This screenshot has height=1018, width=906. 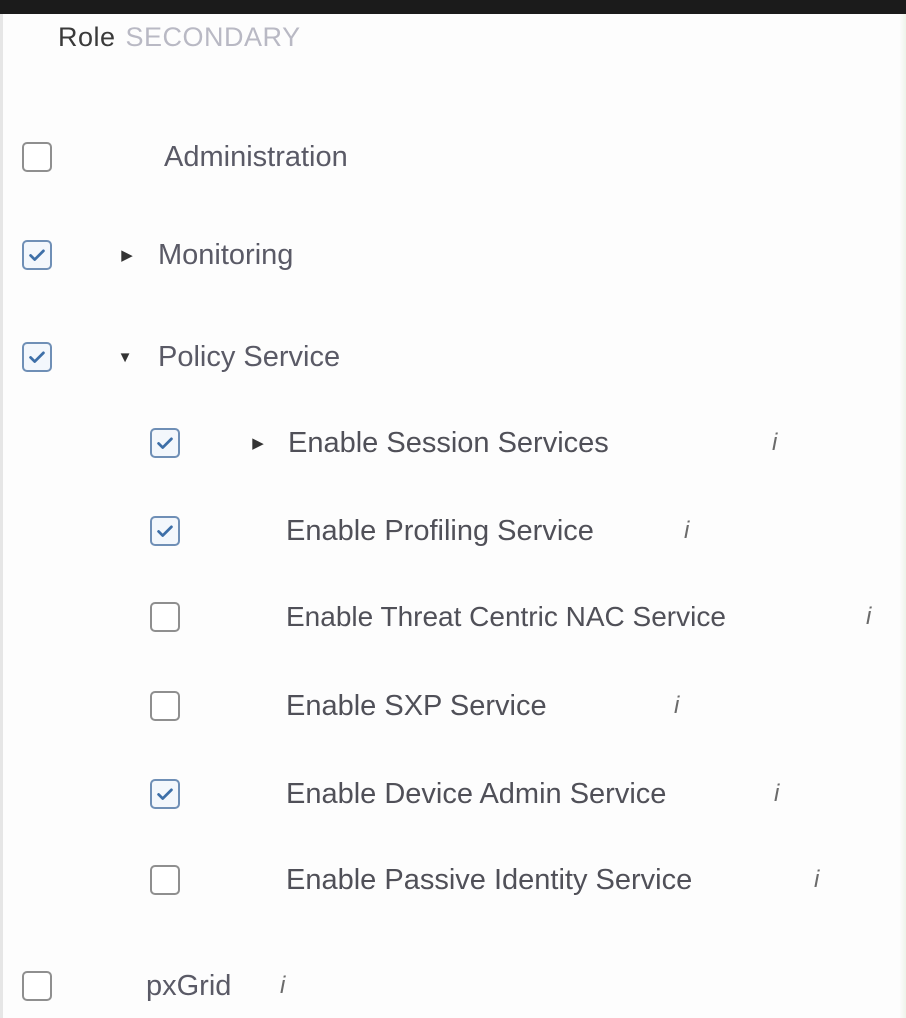 I want to click on profiling-service-checkbox, so click(x=165, y=531).